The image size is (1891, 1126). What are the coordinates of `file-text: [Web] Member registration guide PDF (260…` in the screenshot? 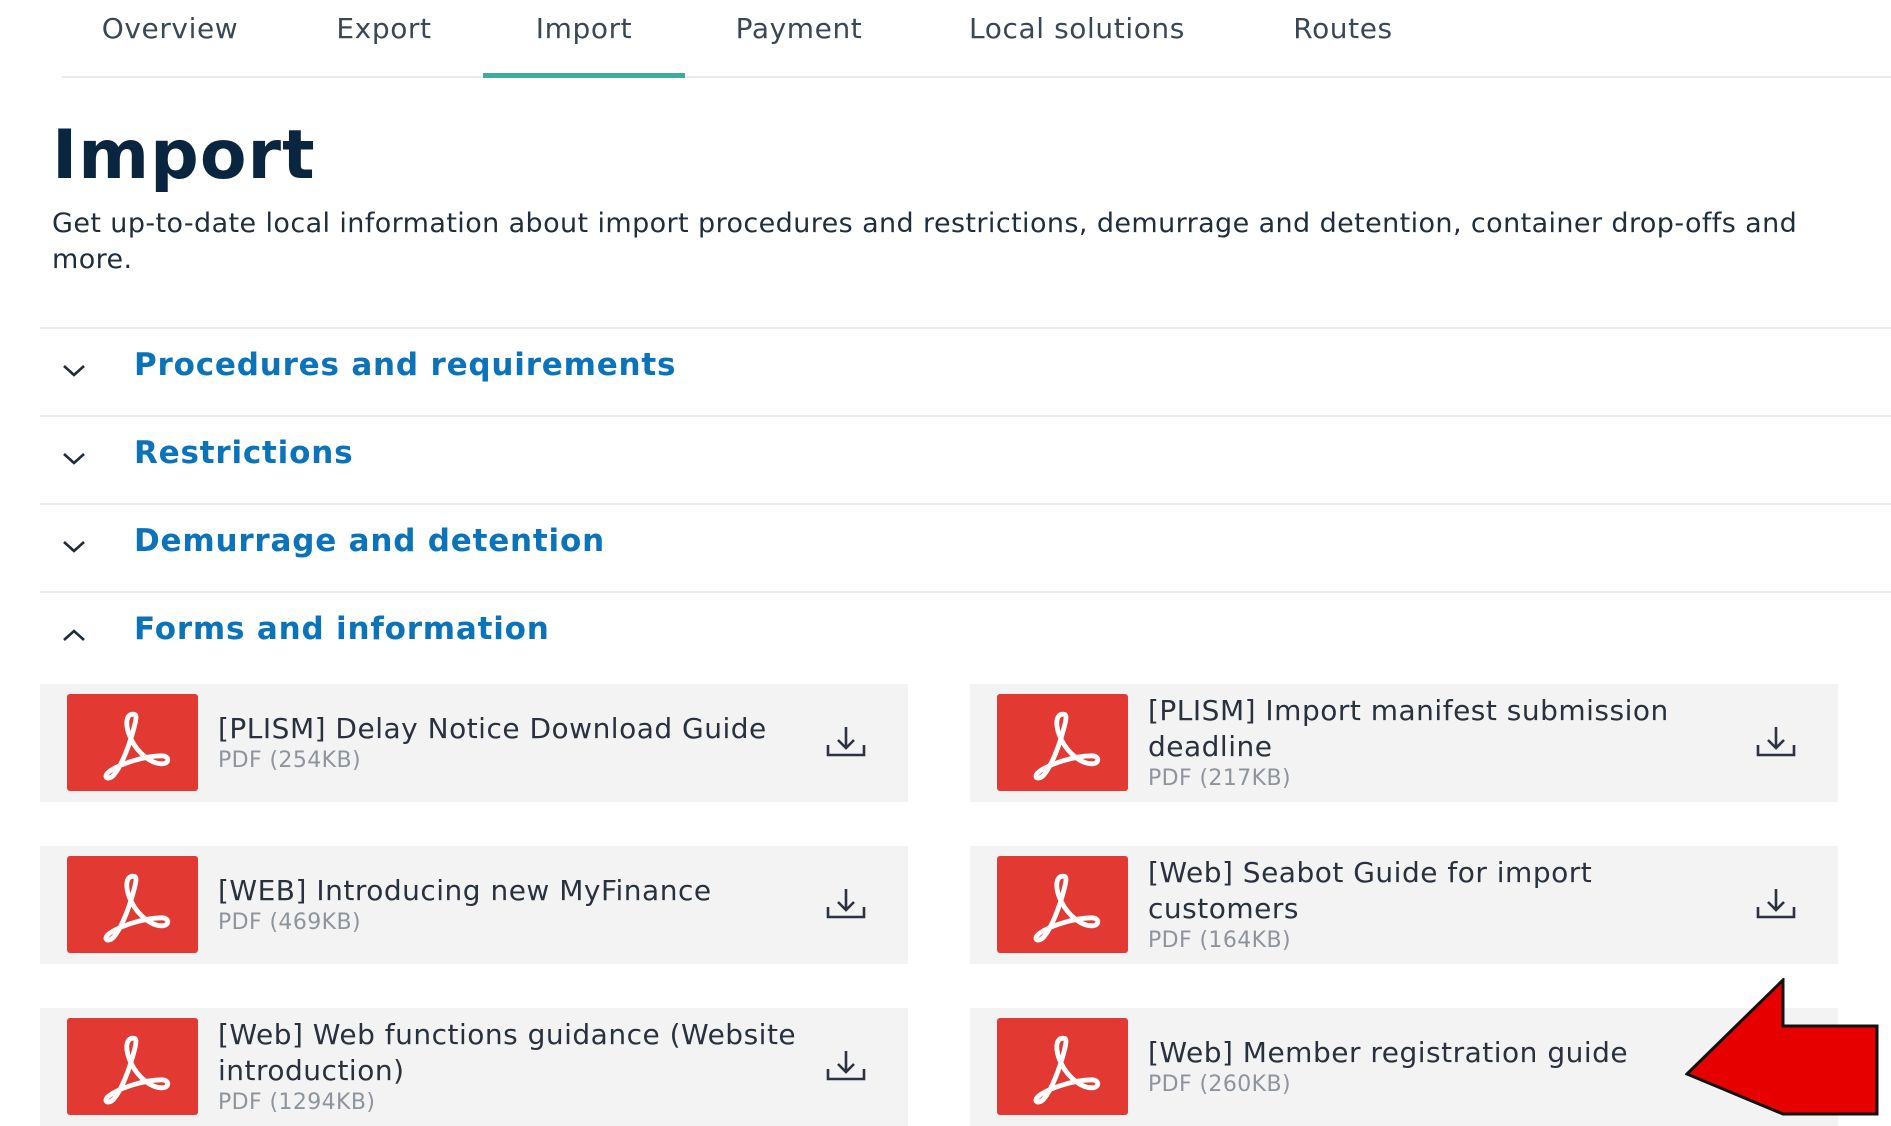 It's located at (1408, 1067).